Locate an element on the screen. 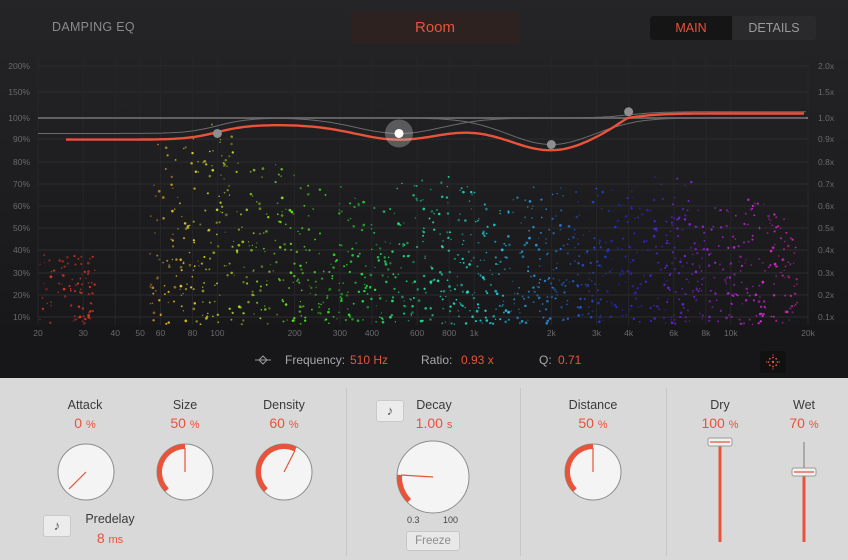 The height and width of the screenshot is (560, 848). size-knob is located at coordinates (185, 472).